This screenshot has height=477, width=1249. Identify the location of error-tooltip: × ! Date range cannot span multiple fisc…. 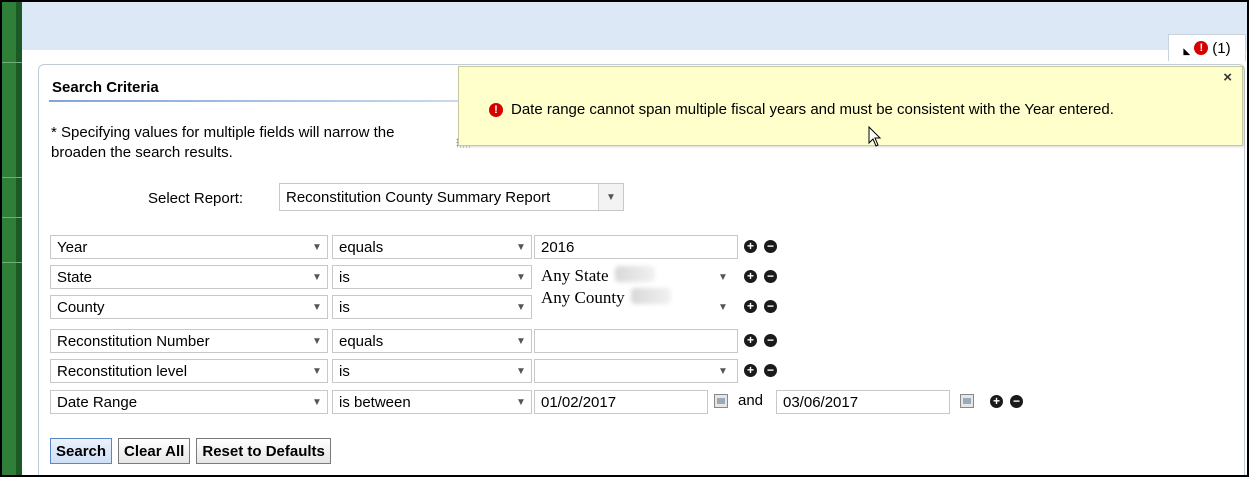
(850, 106).